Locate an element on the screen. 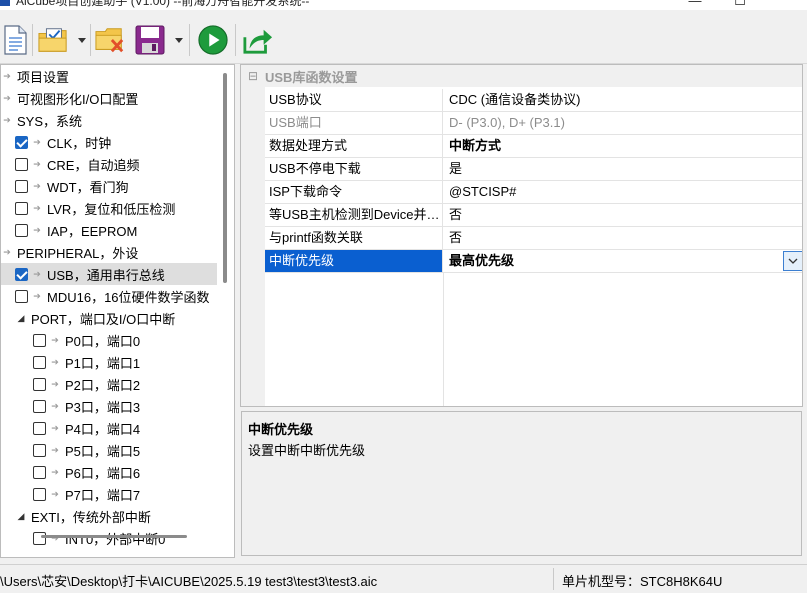 The height and width of the screenshot is (593, 807). property-value: 最高优先级 is located at coordinates (622, 261).